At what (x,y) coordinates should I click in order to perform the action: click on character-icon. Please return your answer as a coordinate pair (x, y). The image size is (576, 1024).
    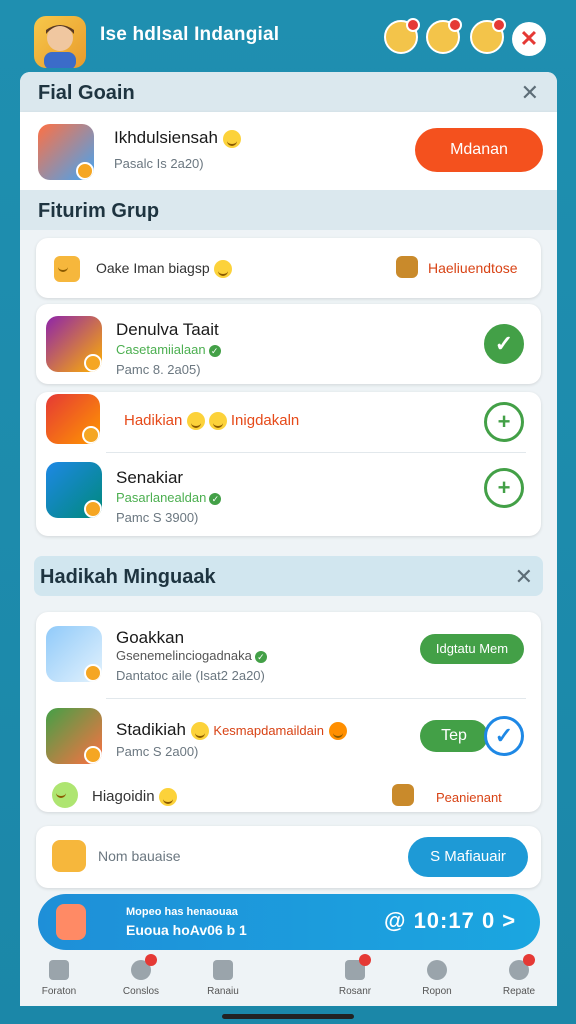
    Looking at the image, I should click on (71, 922).